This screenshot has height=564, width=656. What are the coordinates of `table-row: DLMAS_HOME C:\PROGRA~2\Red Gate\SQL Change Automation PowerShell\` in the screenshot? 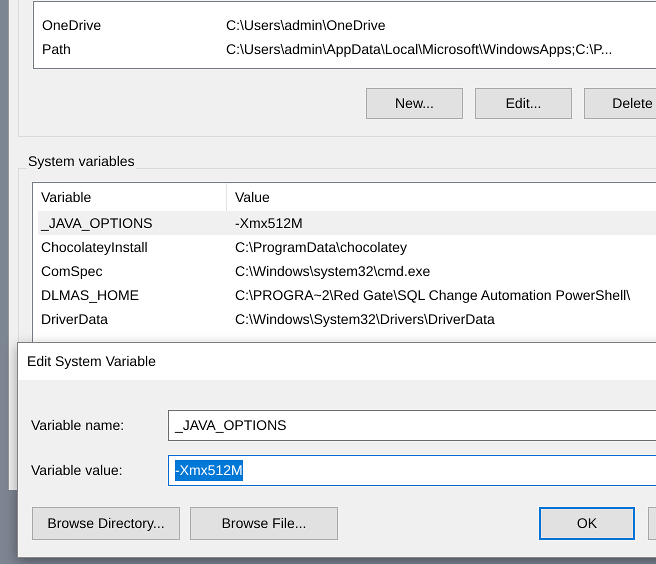 It's located at (347, 295).